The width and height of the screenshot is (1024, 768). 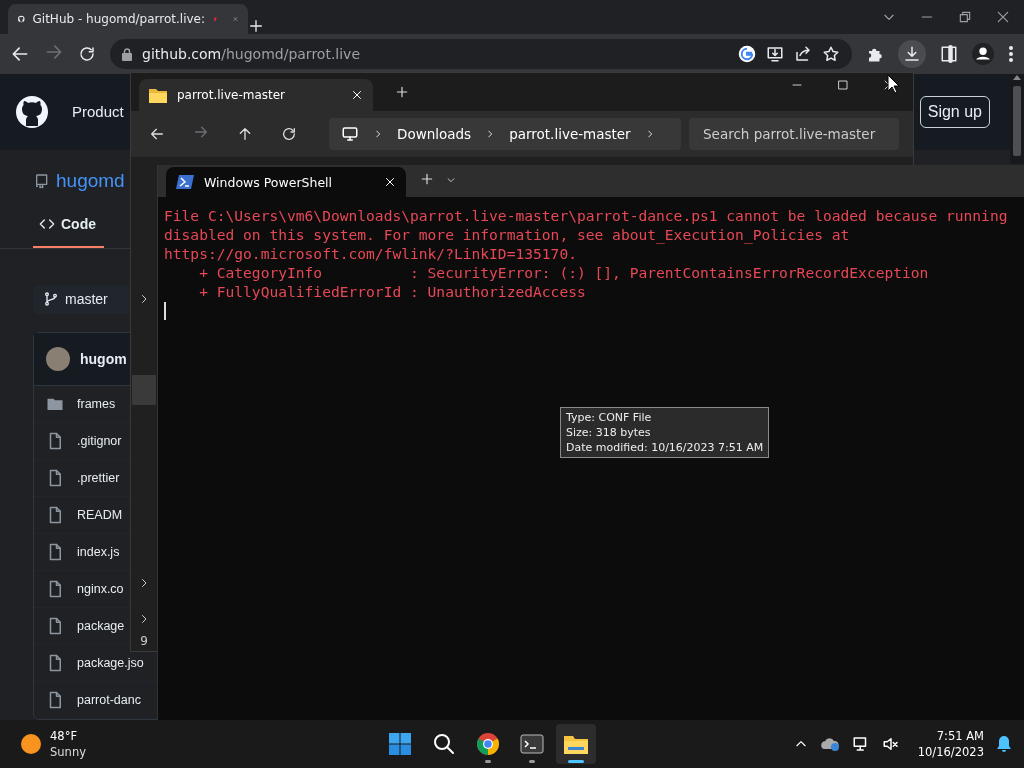 What do you see at coordinates (954, 111) in the screenshot?
I see `sign-up-button: Sign up` at bounding box center [954, 111].